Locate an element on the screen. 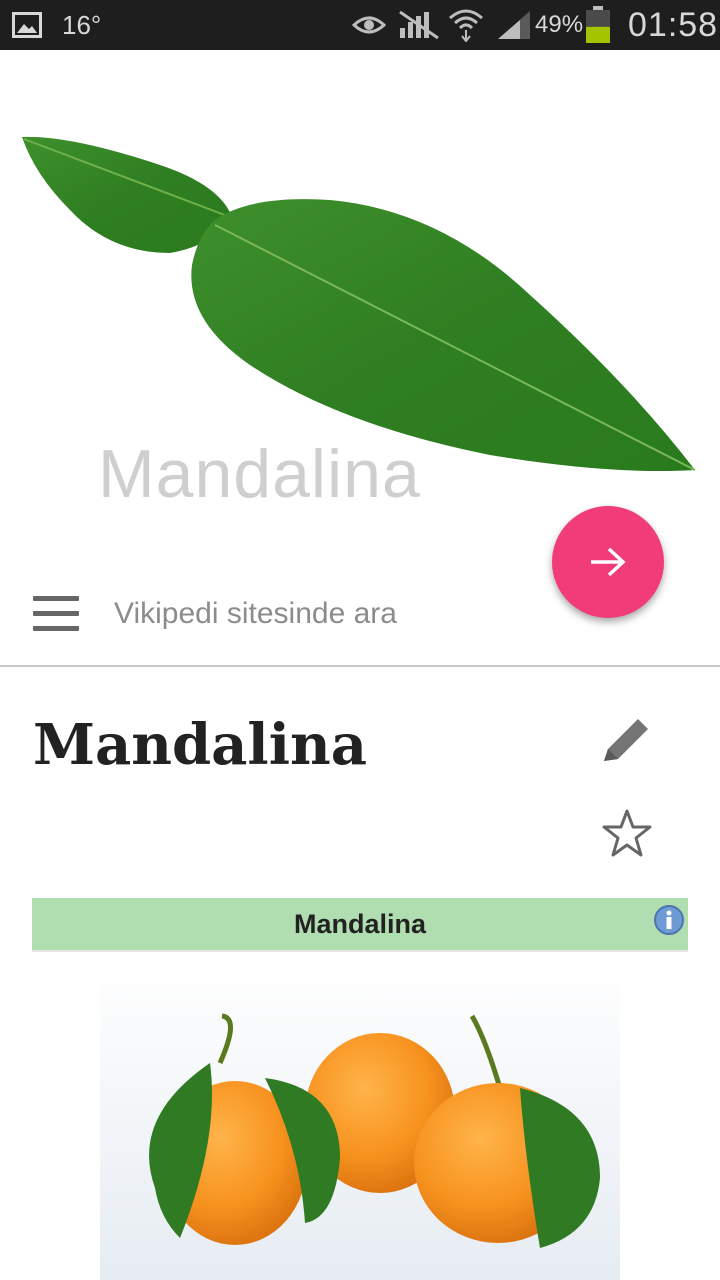  gallery-icon is located at coordinates (27, 25).